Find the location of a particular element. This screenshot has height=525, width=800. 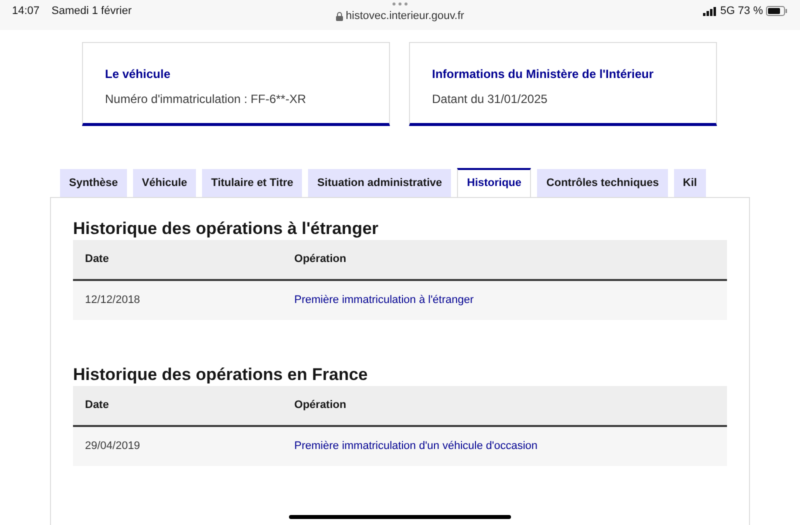

operation-link: Première immatriculation d'un véhicule d'occasion is located at coordinates (416, 446).